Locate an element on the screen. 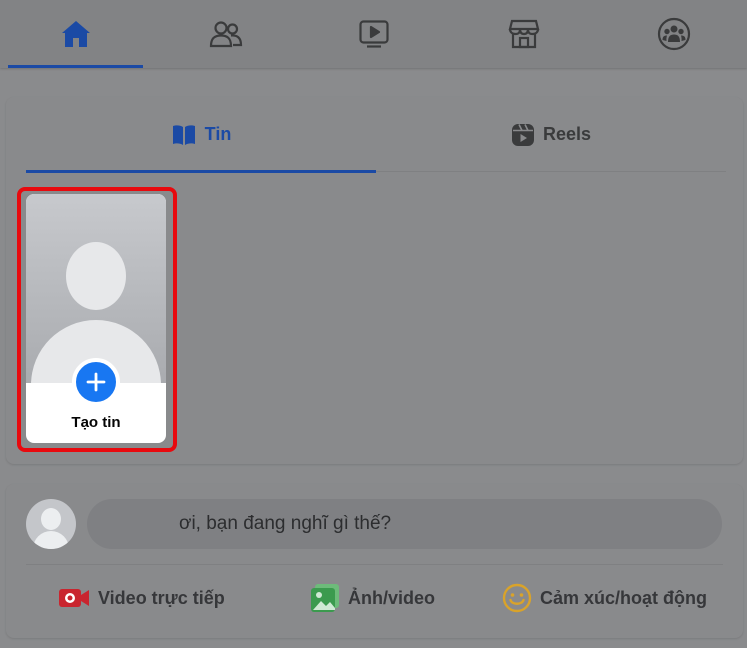  live-video-icon is located at coordinates (74, 598).